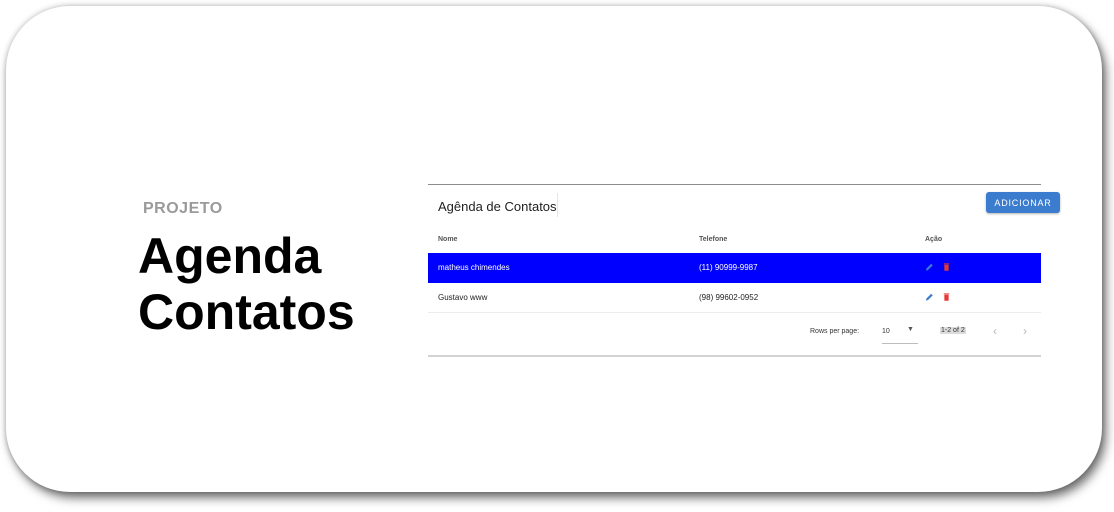 This screenshot has width=1114, height=512. I want to click on title-divider, so click(557, 205).